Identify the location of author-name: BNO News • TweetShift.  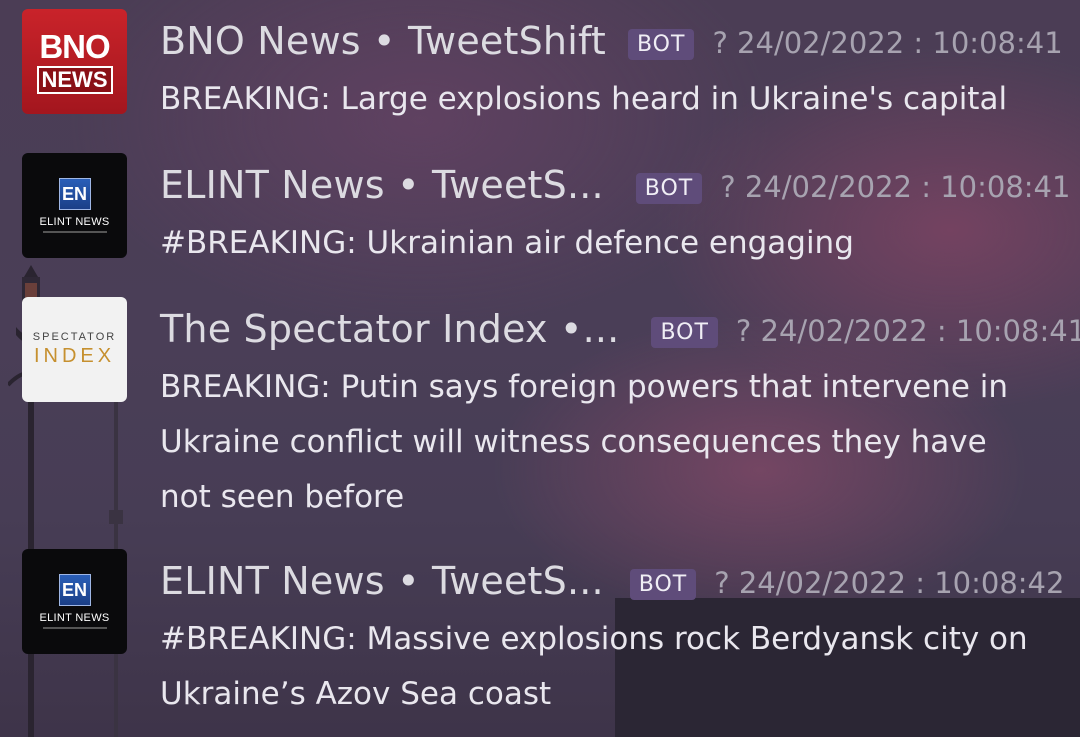
(383, 41).